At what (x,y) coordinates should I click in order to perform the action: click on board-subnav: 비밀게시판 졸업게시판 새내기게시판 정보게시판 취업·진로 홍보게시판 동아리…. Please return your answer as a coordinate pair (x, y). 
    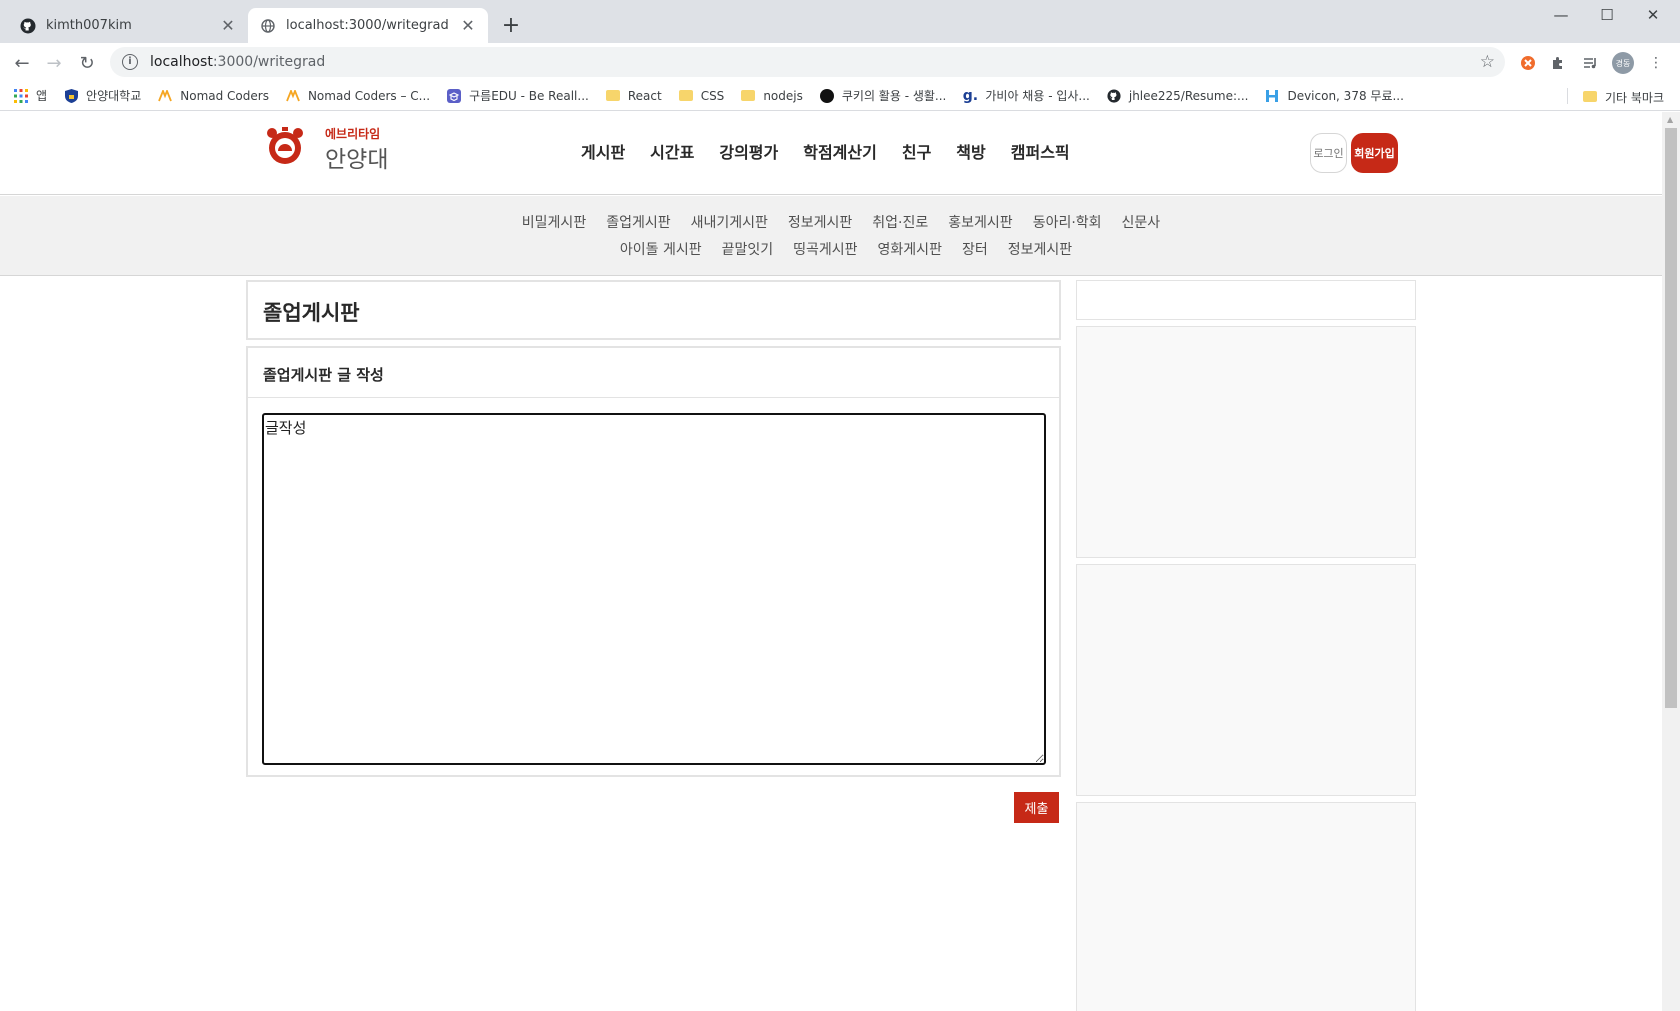
    Looking at the image, I should click on (831, 236).